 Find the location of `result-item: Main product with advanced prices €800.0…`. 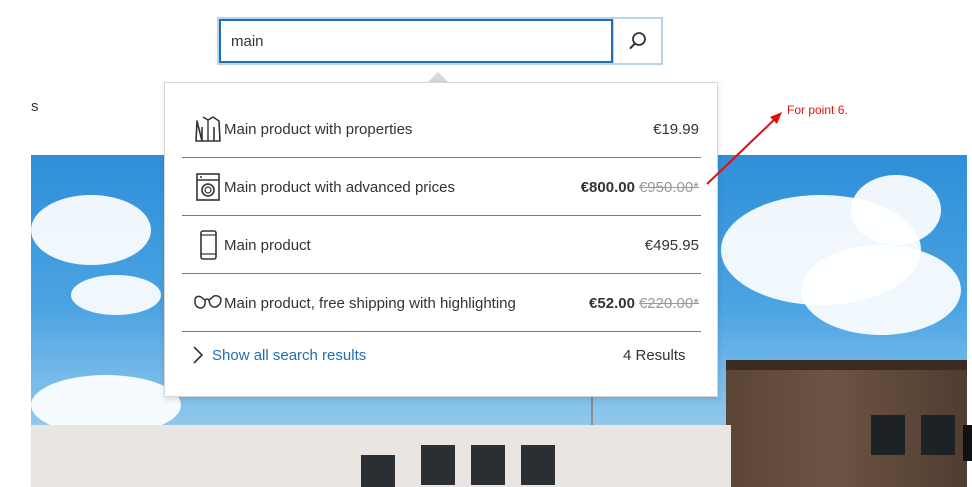

result-item: Main product with advanced prices €800.0… is located at coordinates (441, 187).